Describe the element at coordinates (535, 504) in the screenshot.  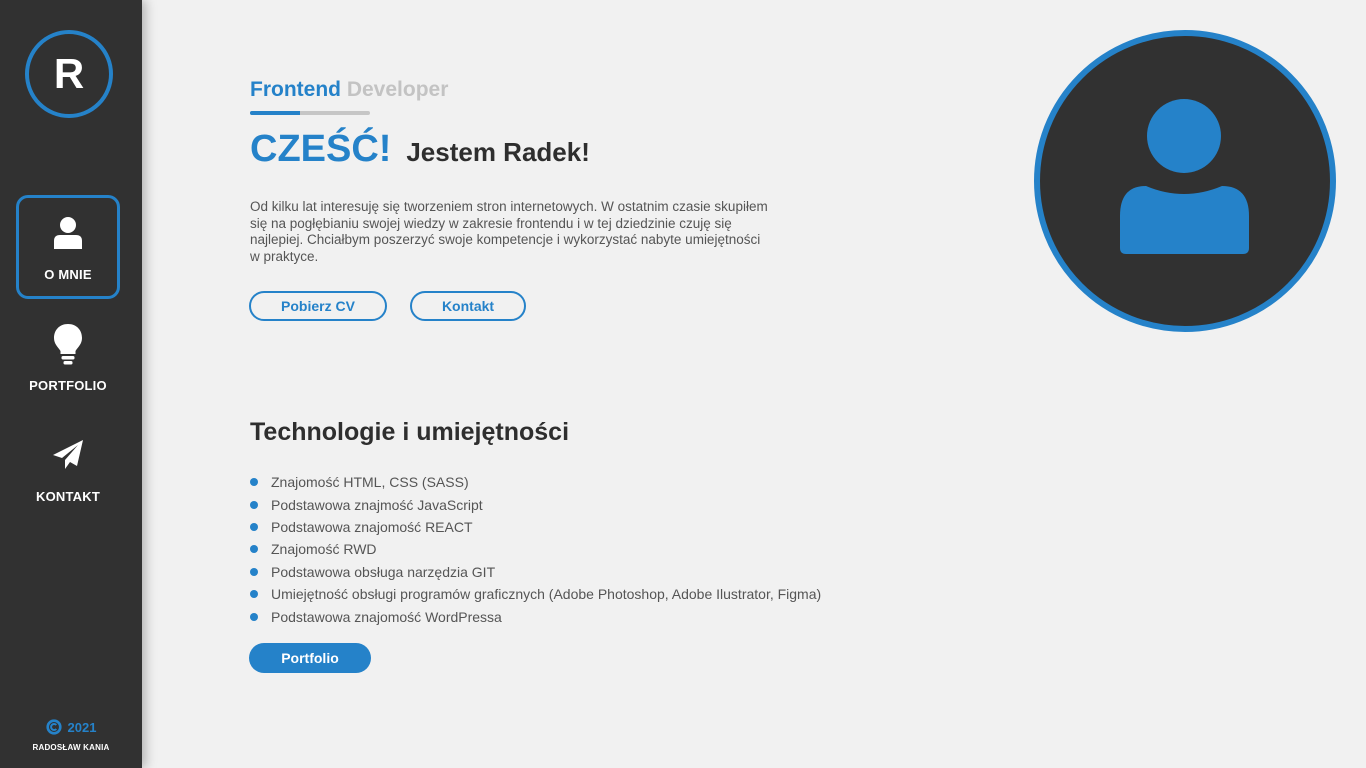
I see `list-item: Podstawowa znajmość JavaScript` at that location.